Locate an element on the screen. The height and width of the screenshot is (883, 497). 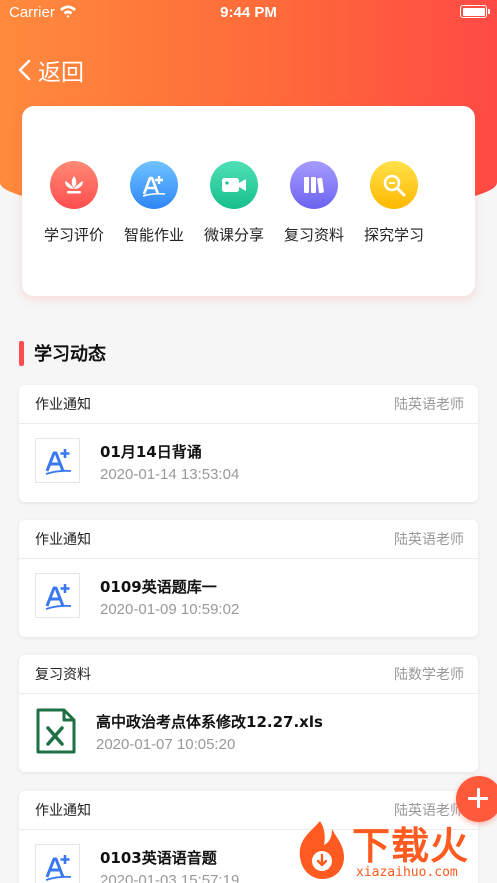
card-title: 高中政治考点体系修改12.27.xls is located at coordinates (209, 722).